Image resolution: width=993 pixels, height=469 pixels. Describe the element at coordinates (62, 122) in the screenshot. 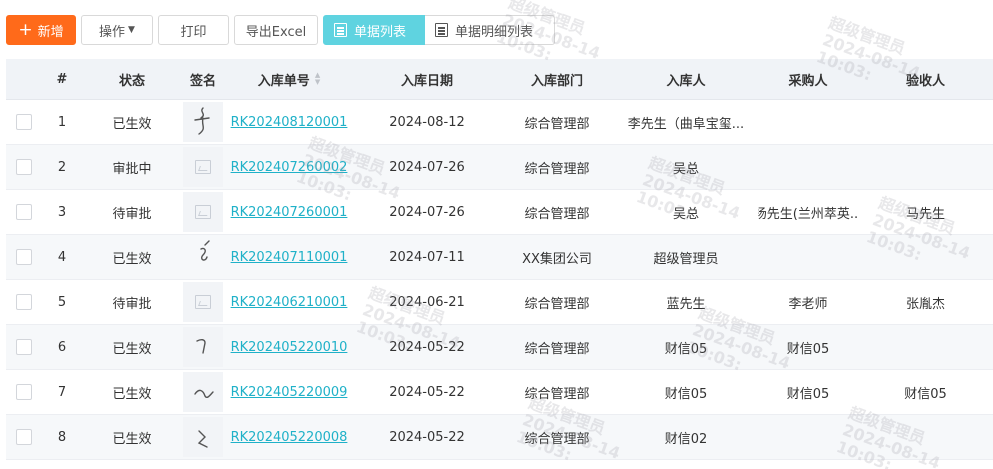

I see `row-num: 1` at that location.